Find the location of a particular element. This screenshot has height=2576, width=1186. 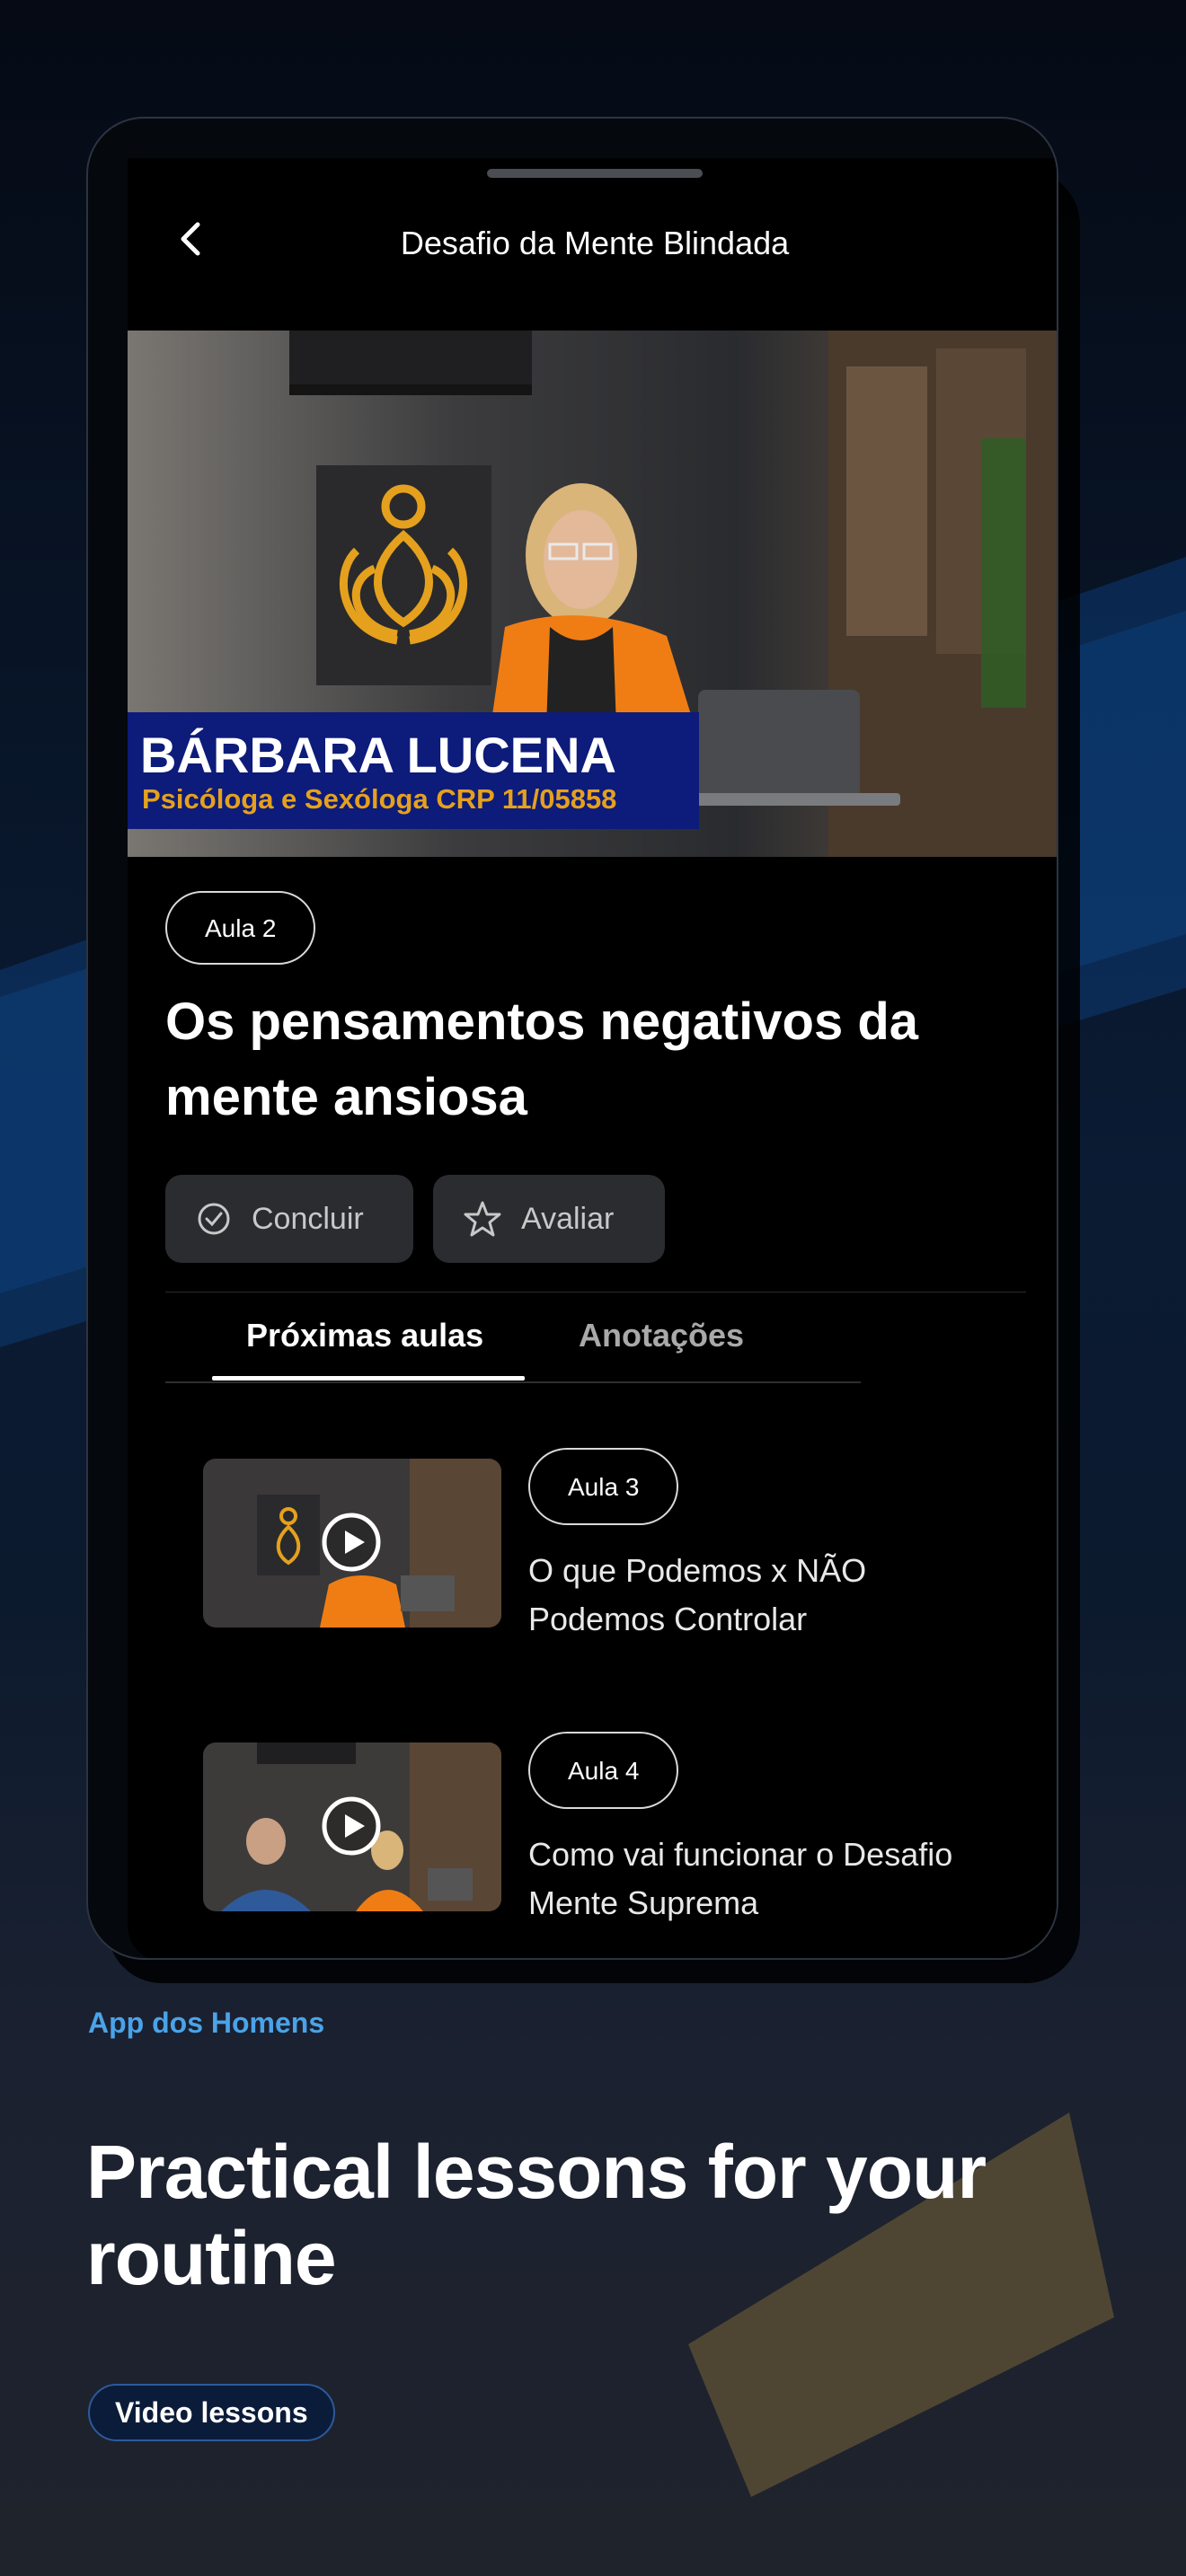

complete-button: Concluir is located at coordinates (289, 1219).